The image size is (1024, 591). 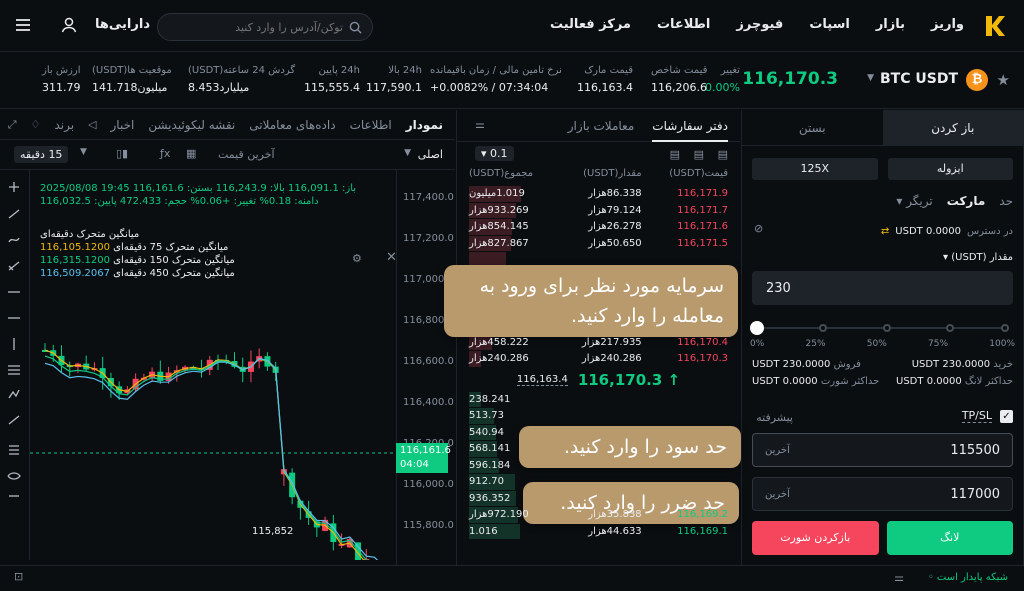 What do you see at coordinates (774, 417) in the screenshot?
I see `advanced-link: پیشرفته` at bounding box center [774, 417].